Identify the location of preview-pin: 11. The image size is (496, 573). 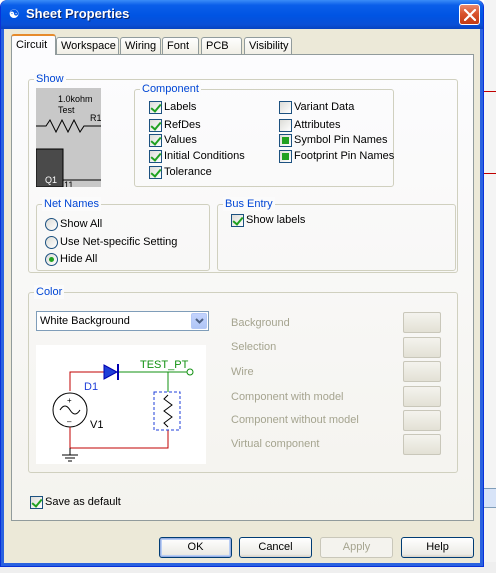
(68, 183).